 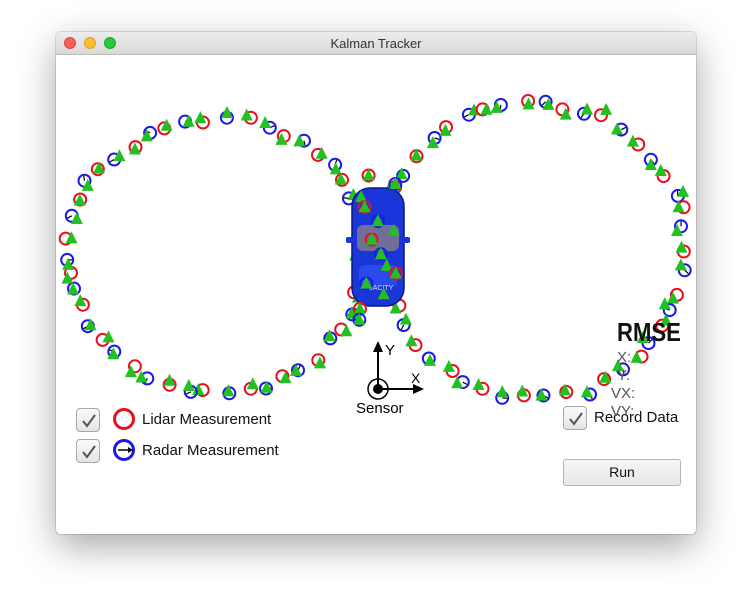 I want to click on rmse-x-label: X:, so click(x=624, y=357).